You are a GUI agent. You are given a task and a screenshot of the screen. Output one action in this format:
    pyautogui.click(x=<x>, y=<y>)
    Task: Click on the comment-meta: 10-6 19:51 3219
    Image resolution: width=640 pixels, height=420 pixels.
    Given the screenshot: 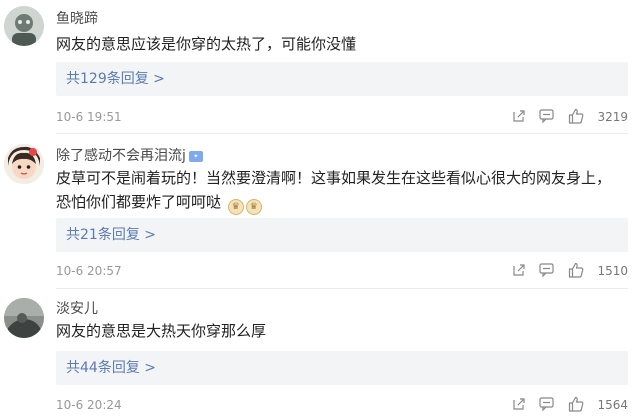 What is the action you would take?
    pyautogui.click(x=342, y=117)
    